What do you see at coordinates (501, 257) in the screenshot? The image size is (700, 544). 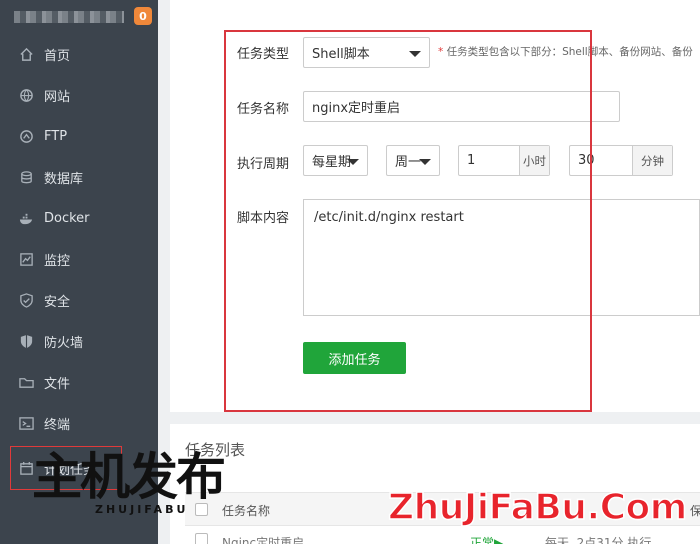 I see `script-textarea: /etc/init.d/nginx restart` at bounding box center [501, 257].